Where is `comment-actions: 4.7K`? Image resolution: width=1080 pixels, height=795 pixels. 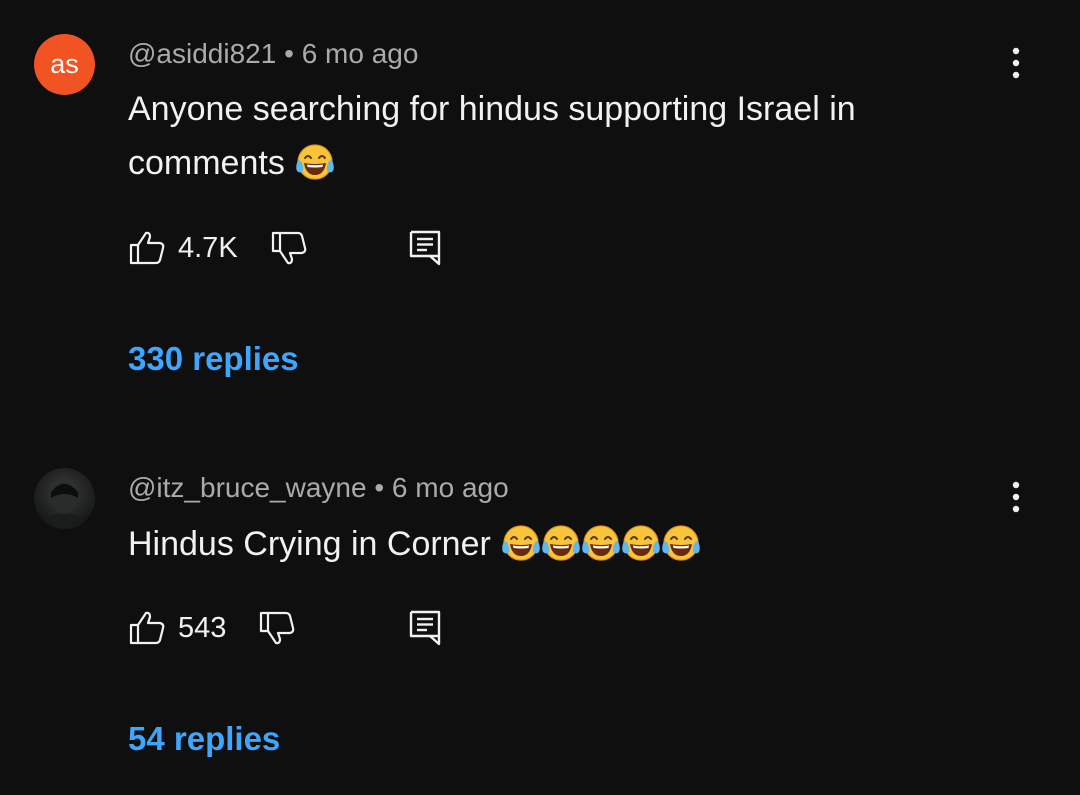
comment-actions: 4.7K is located at coordinates (218, 248).